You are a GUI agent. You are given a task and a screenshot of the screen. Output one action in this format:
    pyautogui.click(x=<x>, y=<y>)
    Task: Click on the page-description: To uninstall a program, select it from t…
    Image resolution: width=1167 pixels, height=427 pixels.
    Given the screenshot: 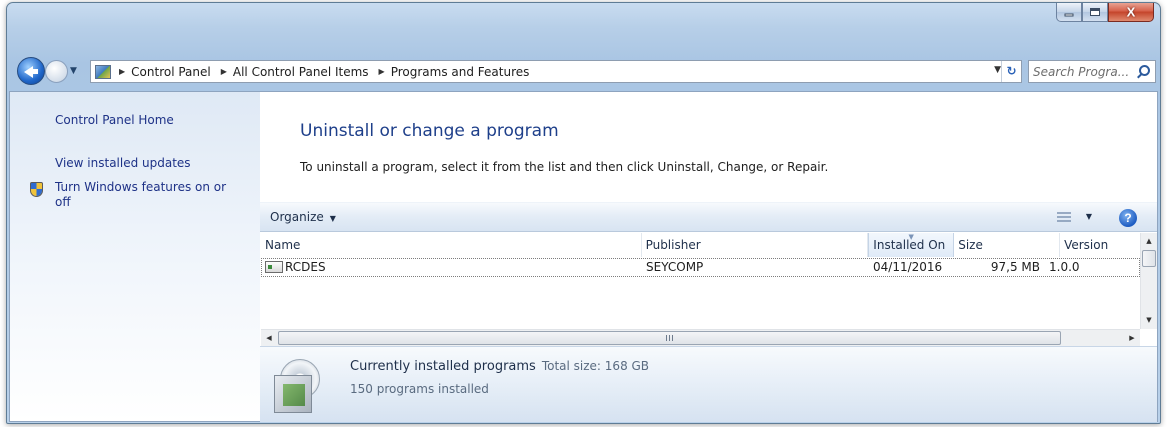 What is the action you would take?
    pyautogui.click(x=564, y=167)
    